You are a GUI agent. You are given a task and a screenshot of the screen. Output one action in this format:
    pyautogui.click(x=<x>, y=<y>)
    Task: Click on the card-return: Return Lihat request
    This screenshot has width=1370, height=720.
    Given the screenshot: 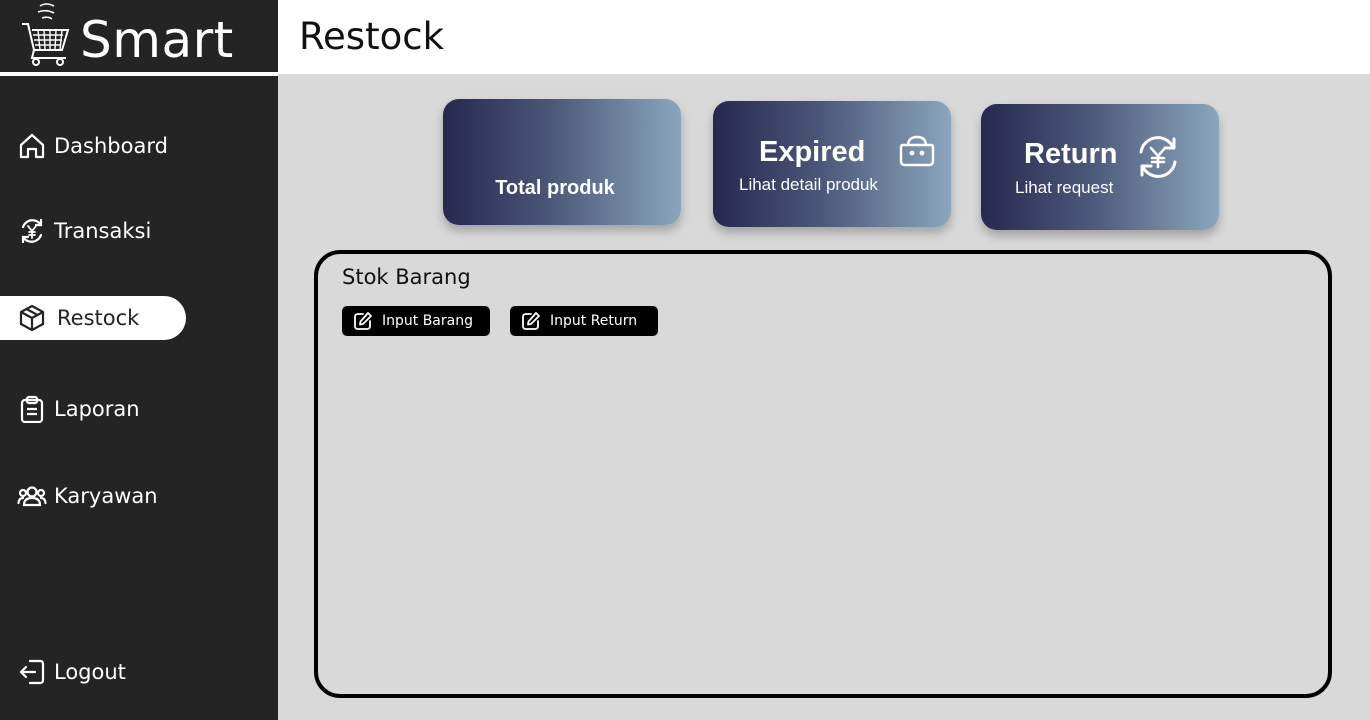 What is the action you would take?
    pyautogui.click(x=1100, y=167)
    